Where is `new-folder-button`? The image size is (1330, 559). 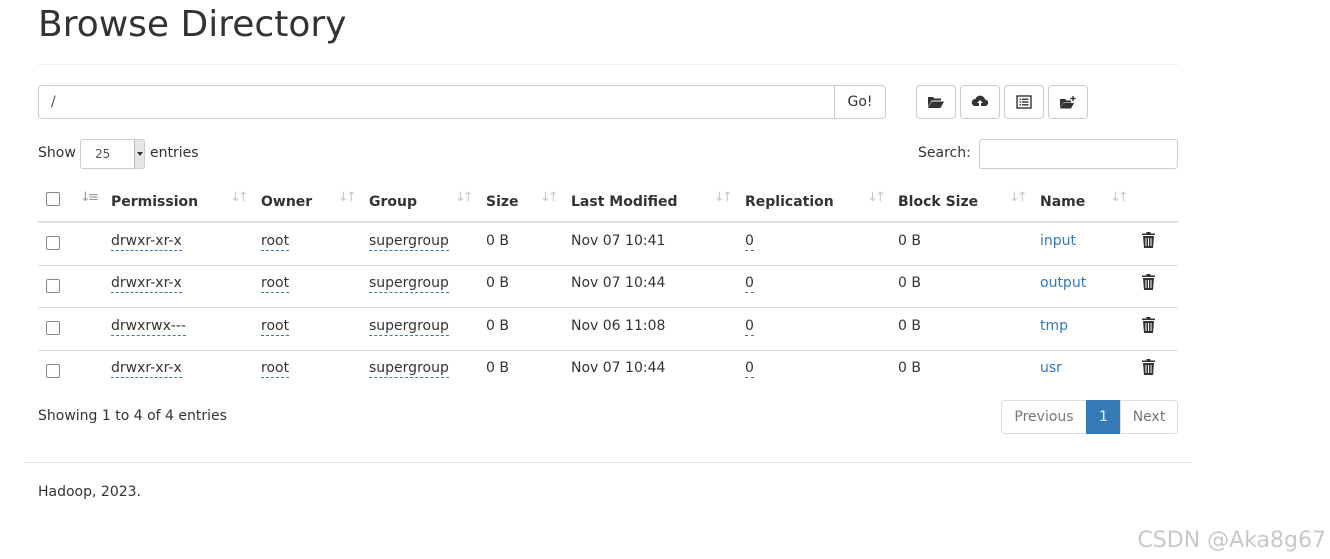 new-folder-button is located at coordinates (1068, 102).